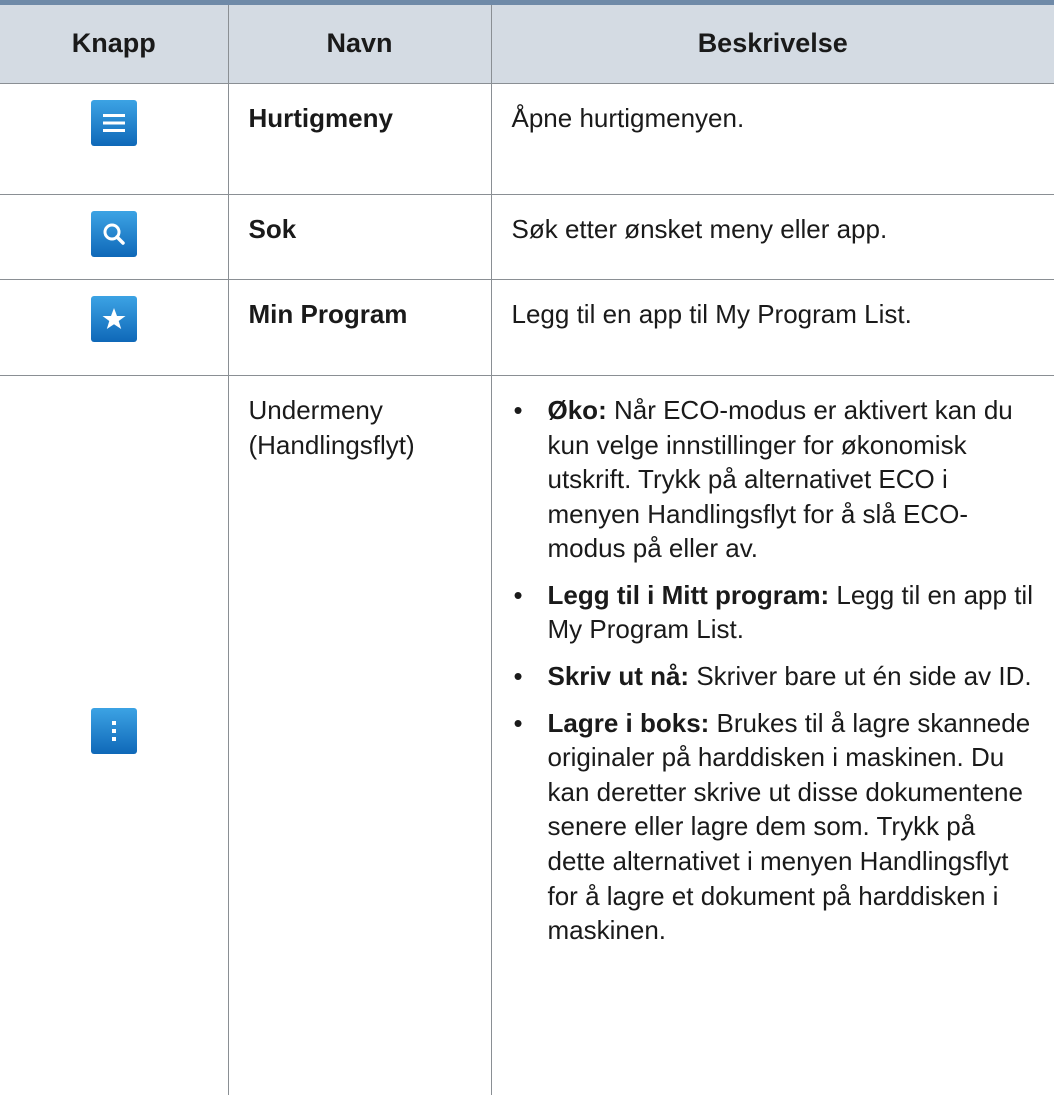  What do you see at coordinates (772, 139) in the screenshot?
I see `description-cell: Åpne hurtigmenyen.` at bounding box center [772, 139].